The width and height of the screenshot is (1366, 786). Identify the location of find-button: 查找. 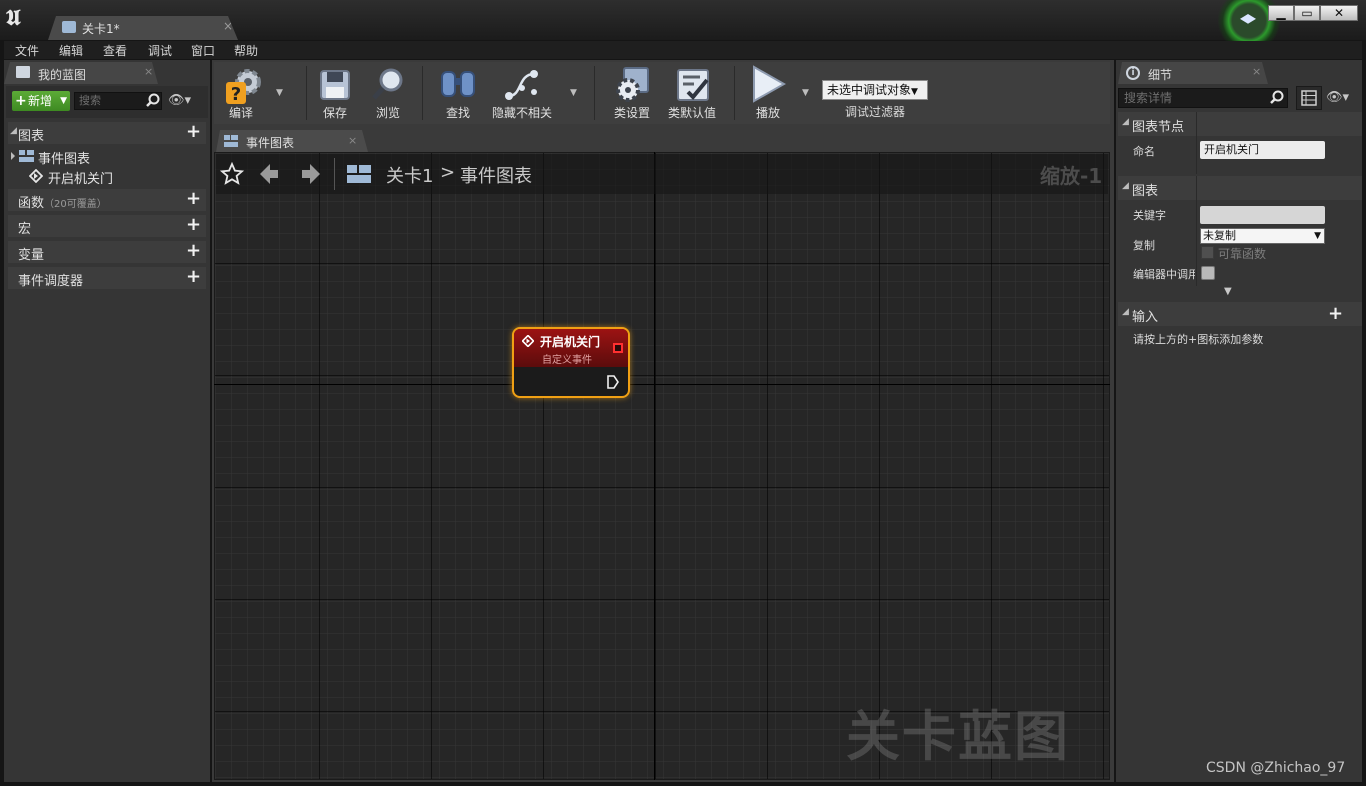
(458, 93).